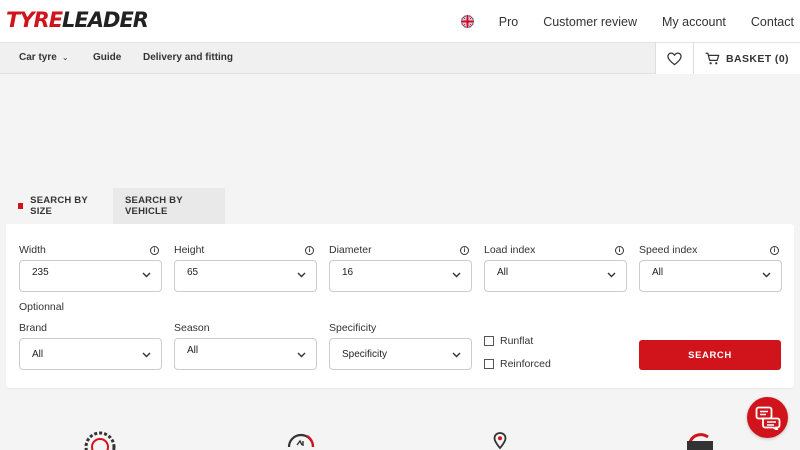  Describe the element at coordinates (348, 272) in the screenshot. I see `diameter-value: 16` at that location.